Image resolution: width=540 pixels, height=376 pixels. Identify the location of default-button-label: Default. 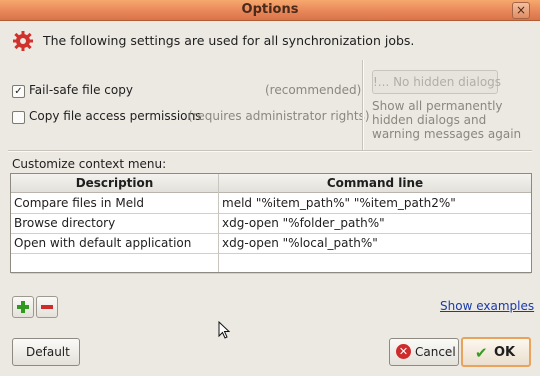
(48, 352).